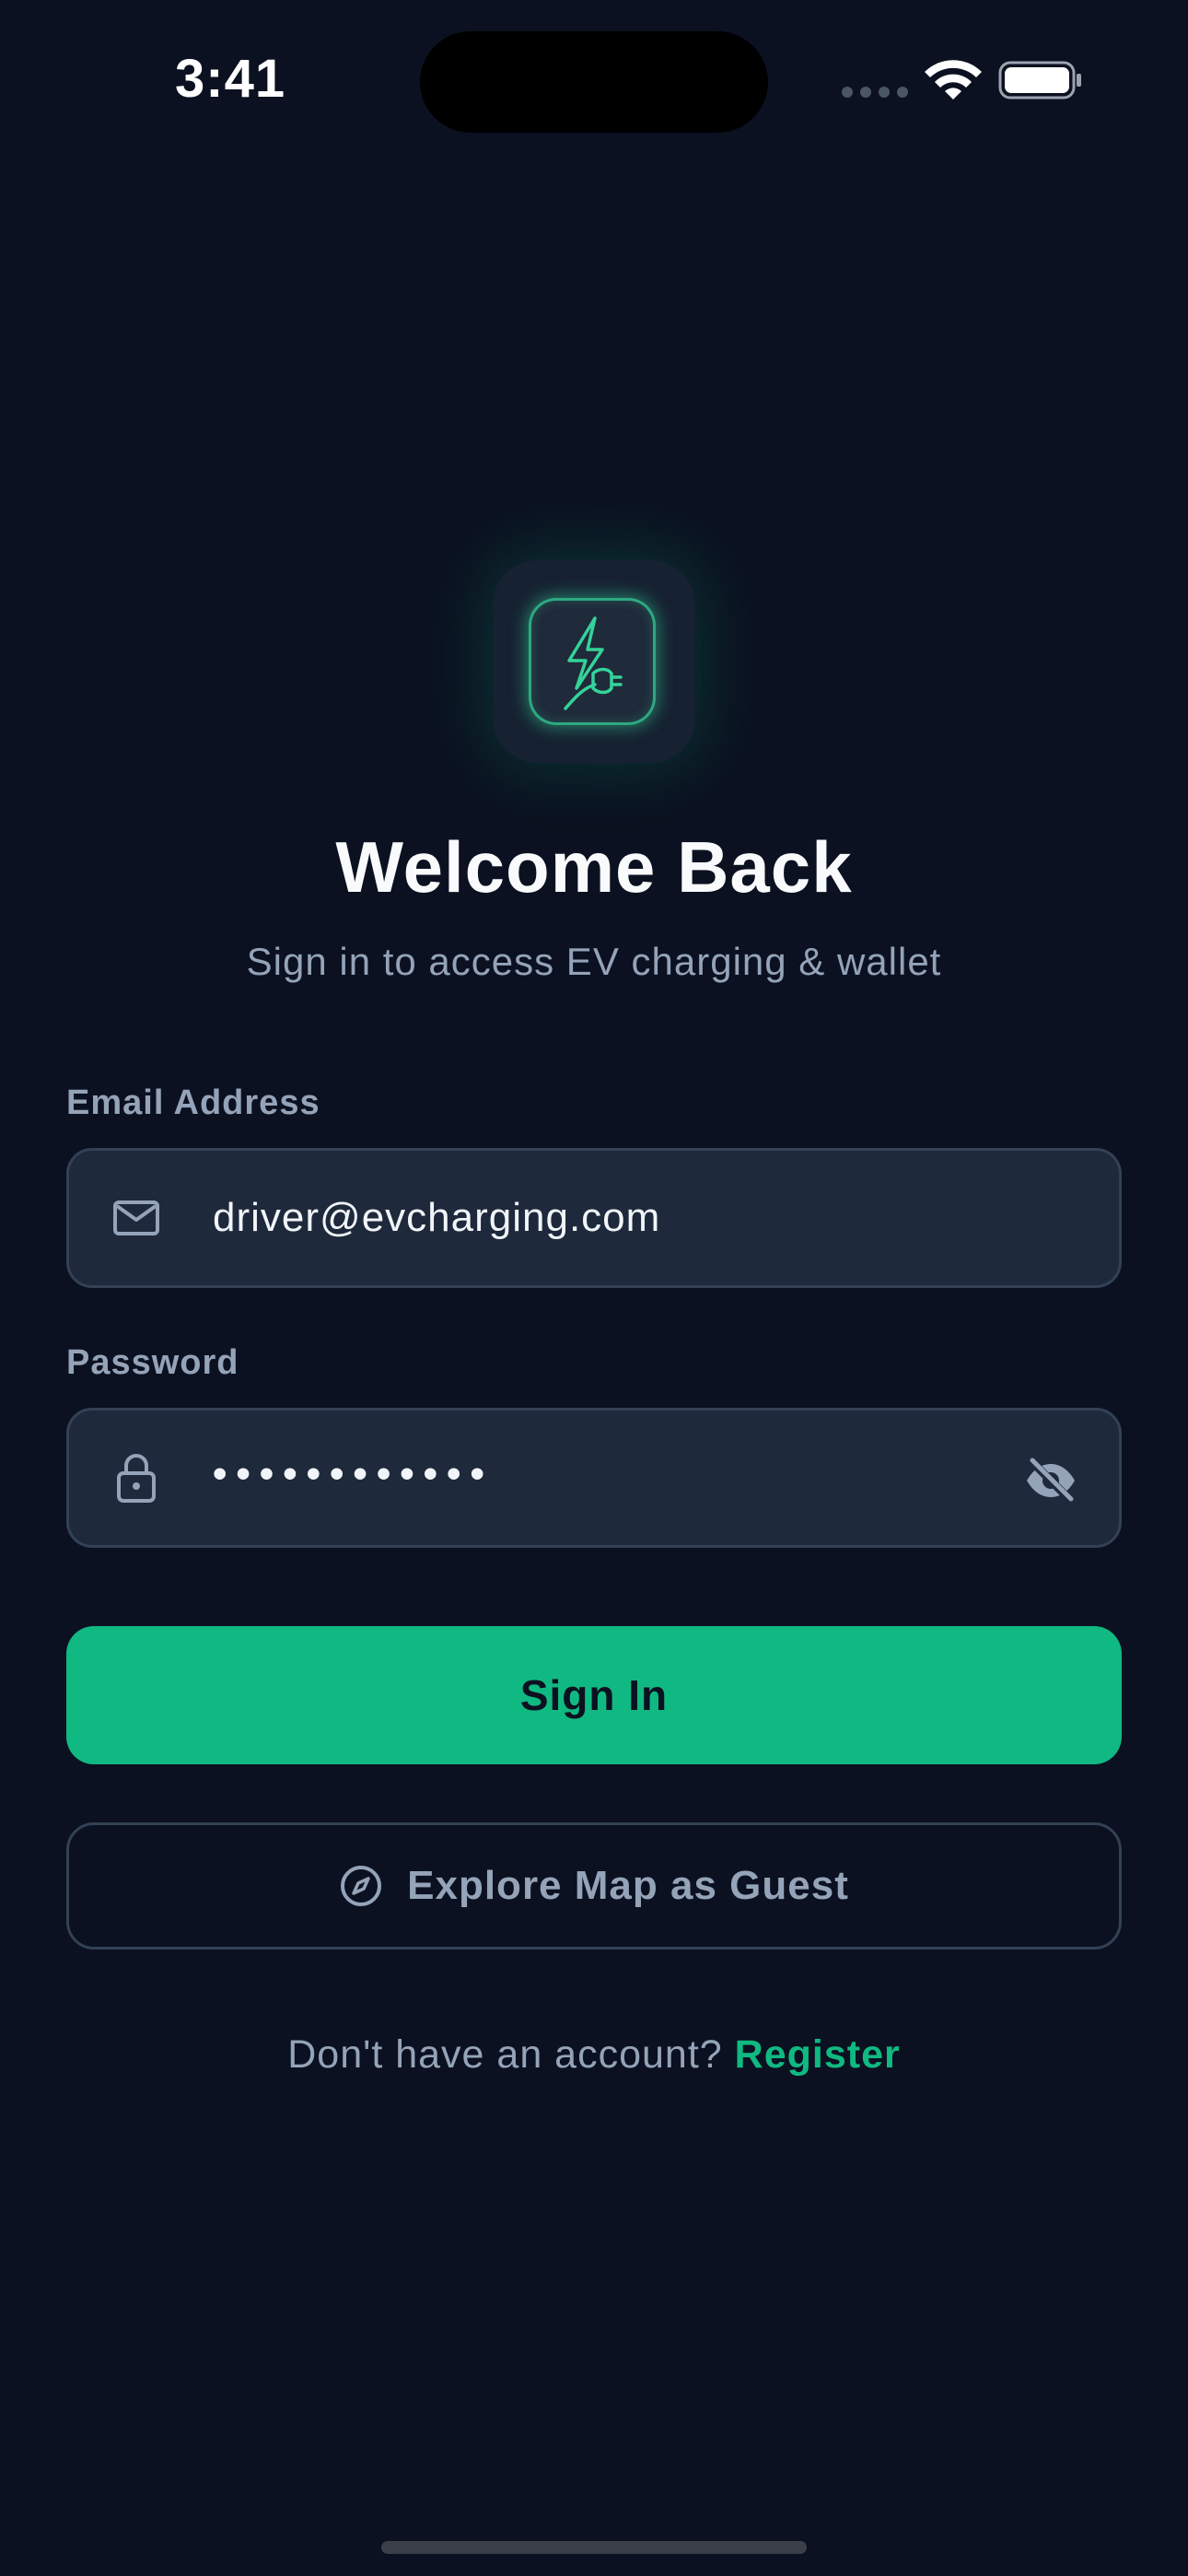 The height and width of the screenshot is (2576, 1188). What do you see at coordinates (594, 1478) in the screenshot?
I see `password-field: ••••••••••••` at bounding box center [594, 1478].